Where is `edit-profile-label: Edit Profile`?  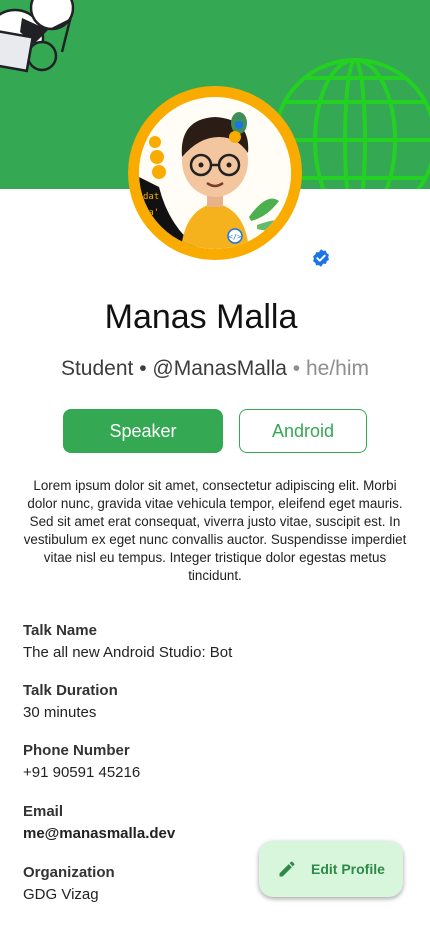
edit-profile-label: Edit Profile is located at coordinates (348, 869).